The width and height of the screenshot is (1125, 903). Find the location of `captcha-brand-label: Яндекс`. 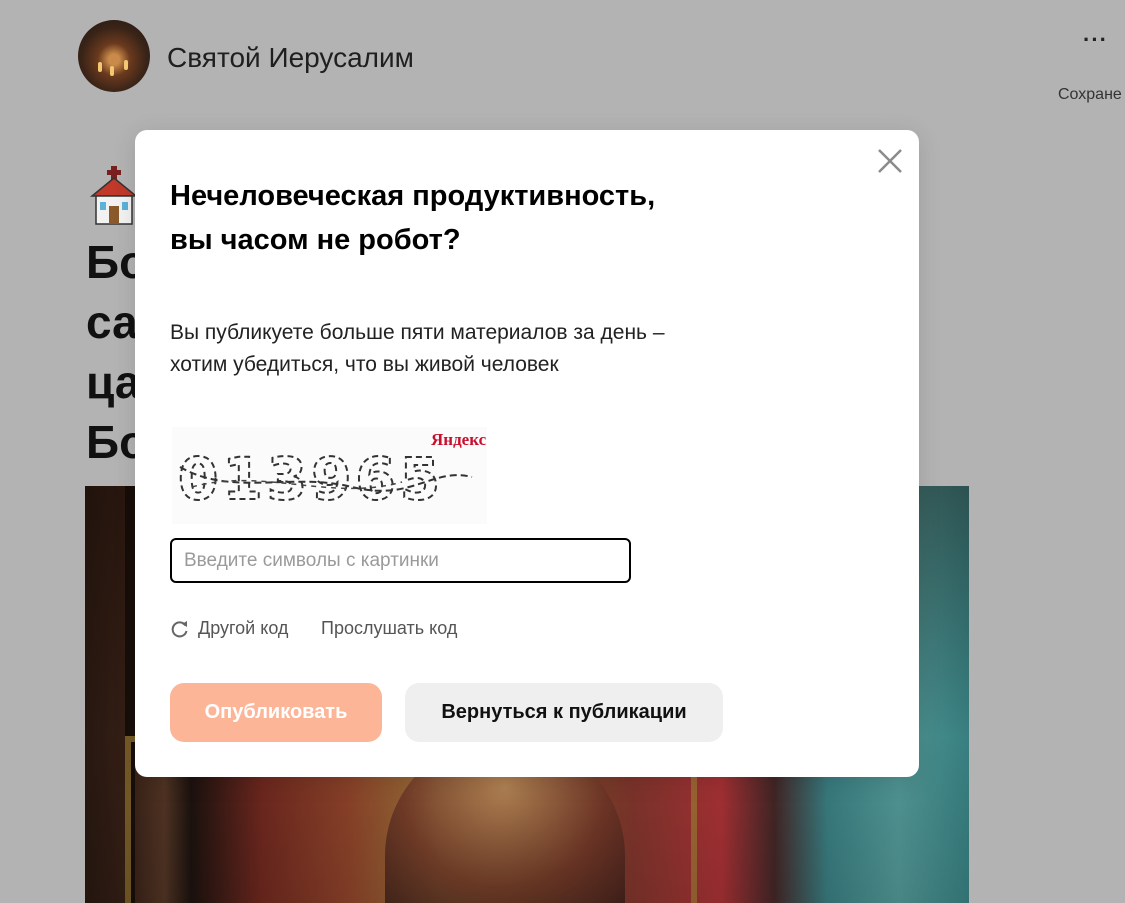

captcha-brand-label: Яндекс is located at coordinates (459, 439).